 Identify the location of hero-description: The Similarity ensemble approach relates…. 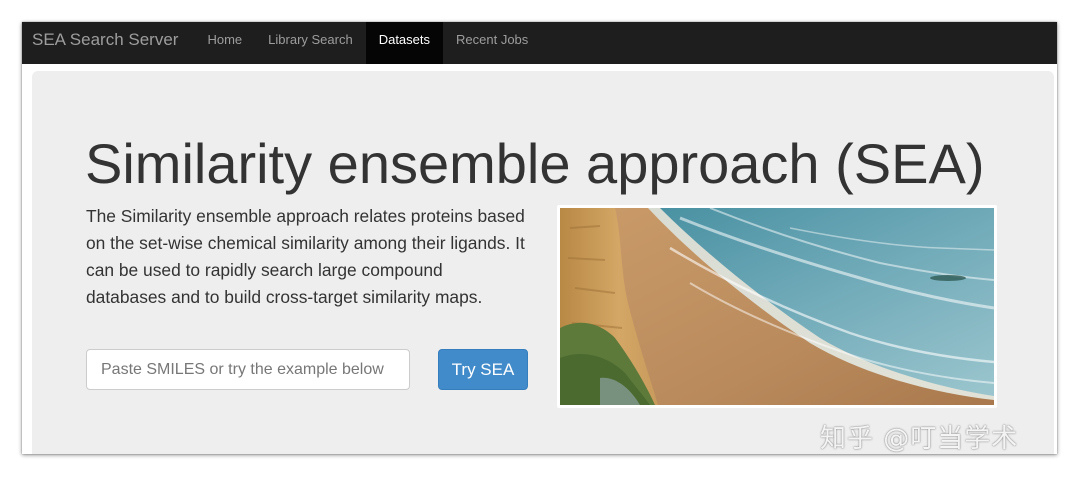
(305, 256).